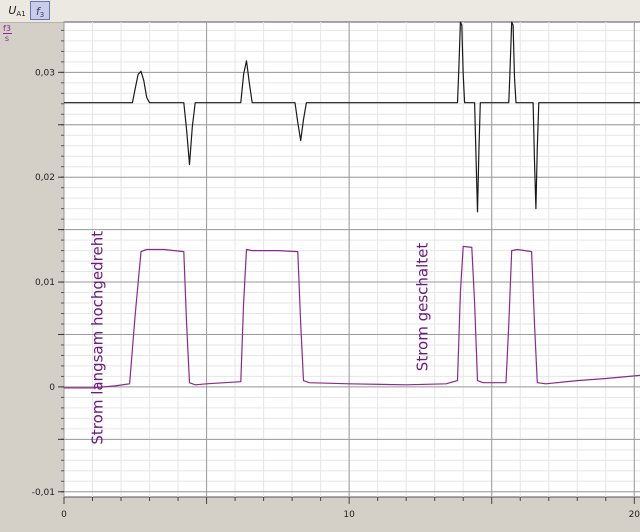 This screenshot has width=640, height=532. I want to click on x-tick-label: 10, so click(349, 515).